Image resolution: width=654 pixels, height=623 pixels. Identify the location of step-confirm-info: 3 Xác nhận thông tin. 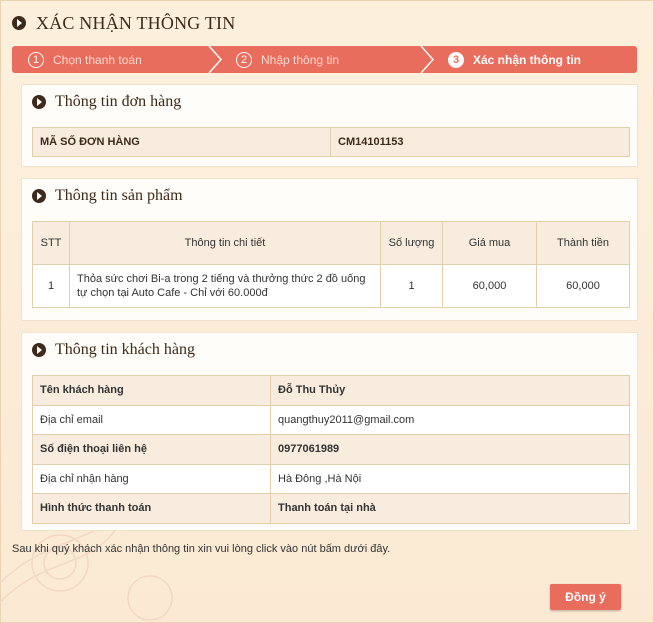
(534, 59).